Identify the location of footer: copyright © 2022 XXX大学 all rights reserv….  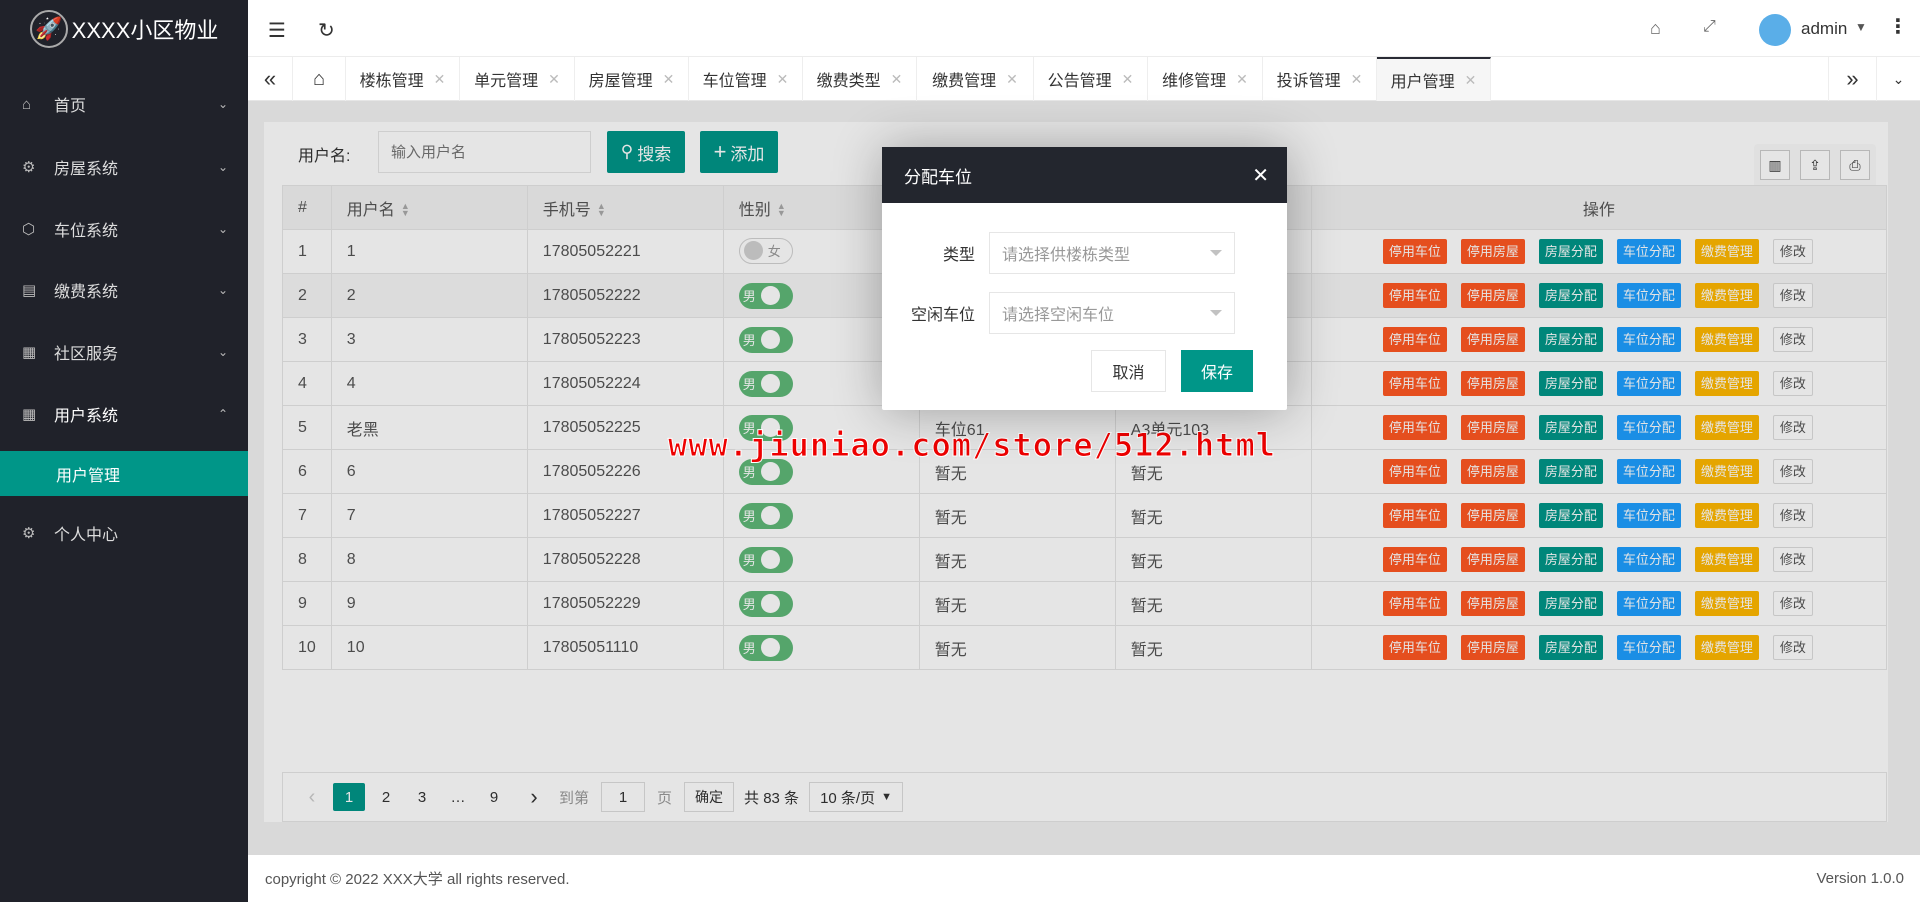
(1084, 878).